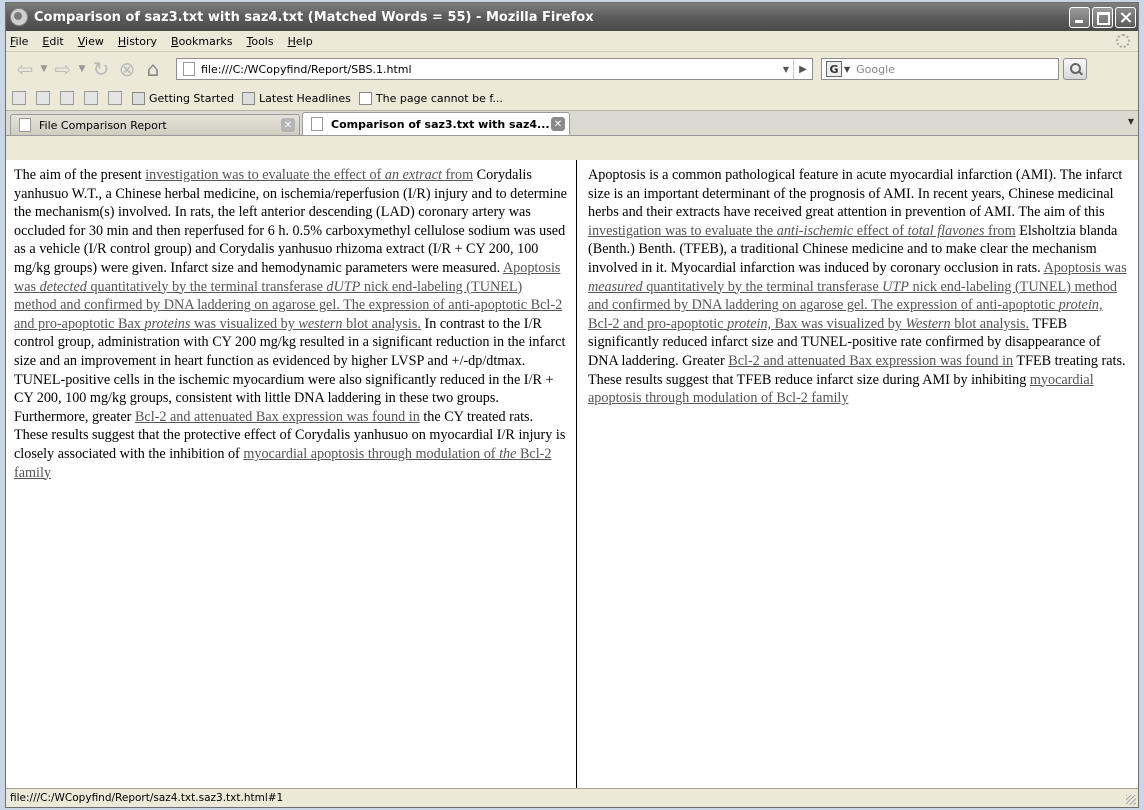  What do you see at coordinates (192, 98) in the screenshot?
I see `bookmark-label: Getting Started` at bounding box center [192, 98].